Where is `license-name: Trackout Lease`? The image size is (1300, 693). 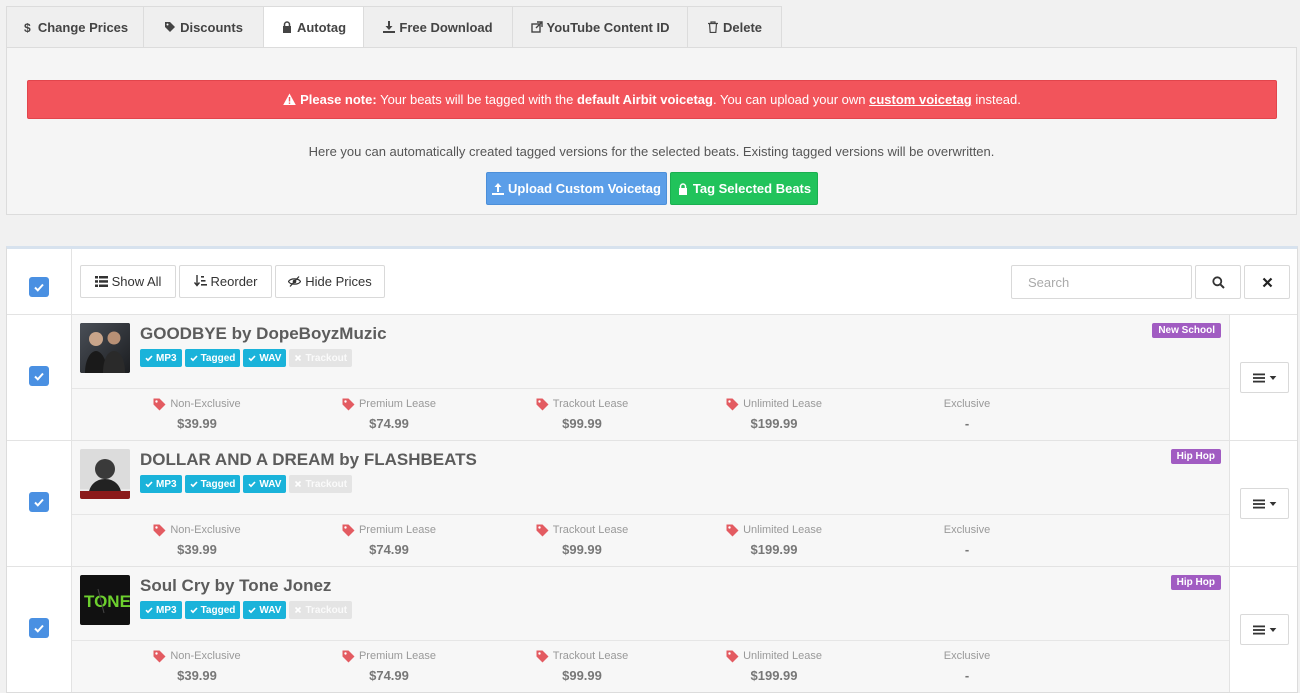 license-name: Trackout Lease is located at coordinates (582, 656).